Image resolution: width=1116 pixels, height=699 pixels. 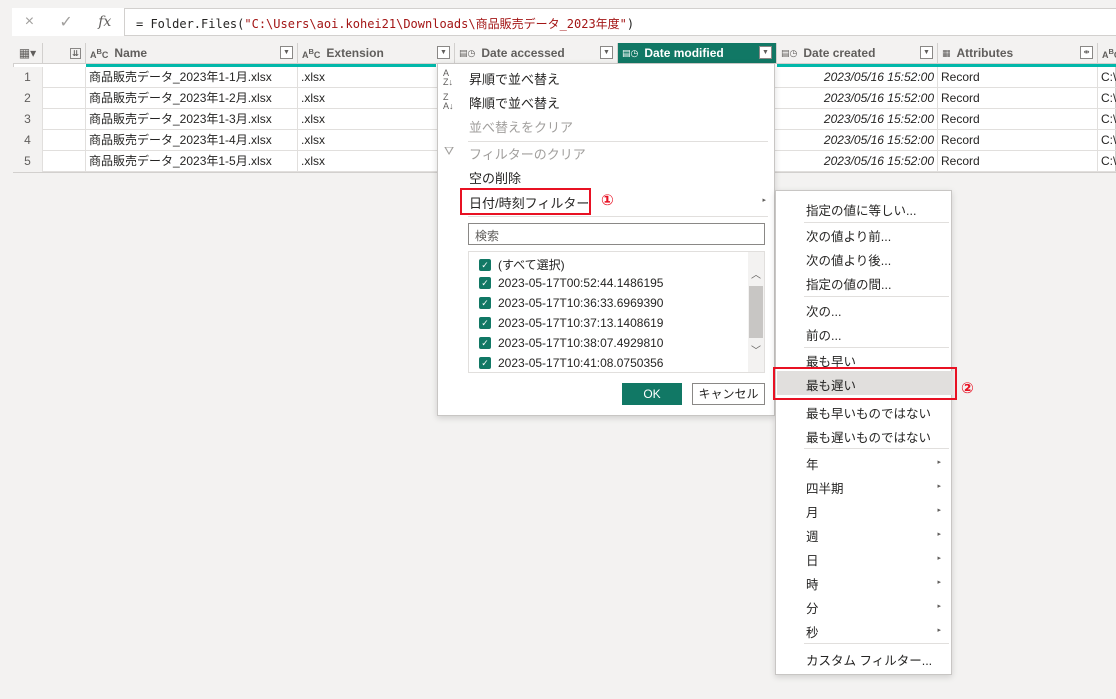 What do you see at coordinates (571, 363) in the screenshot?
I see `value-checkbox-item: ✓ 2023-05-17T10:41:08.0750356` at bounding box center [571, 363].